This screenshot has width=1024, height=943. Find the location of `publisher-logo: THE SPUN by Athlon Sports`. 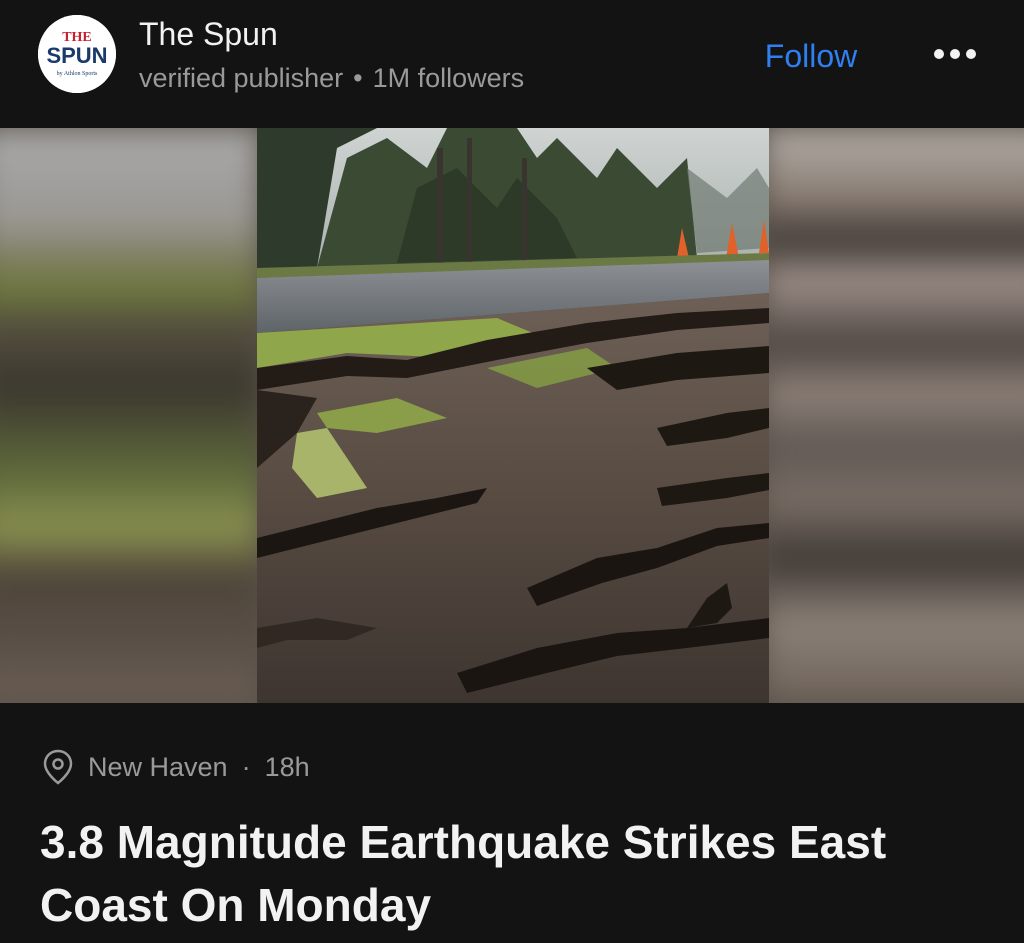

publisher-logo: THE SPUN by Athlon Sports is located at coordinates (77, 54).